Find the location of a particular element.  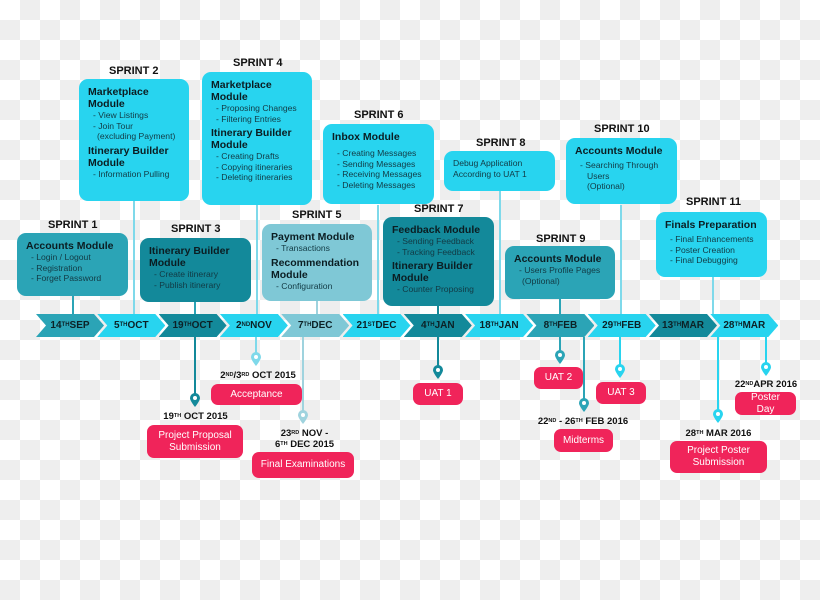

task-item: - Receiving Messages is located at coordinates (379, 174).